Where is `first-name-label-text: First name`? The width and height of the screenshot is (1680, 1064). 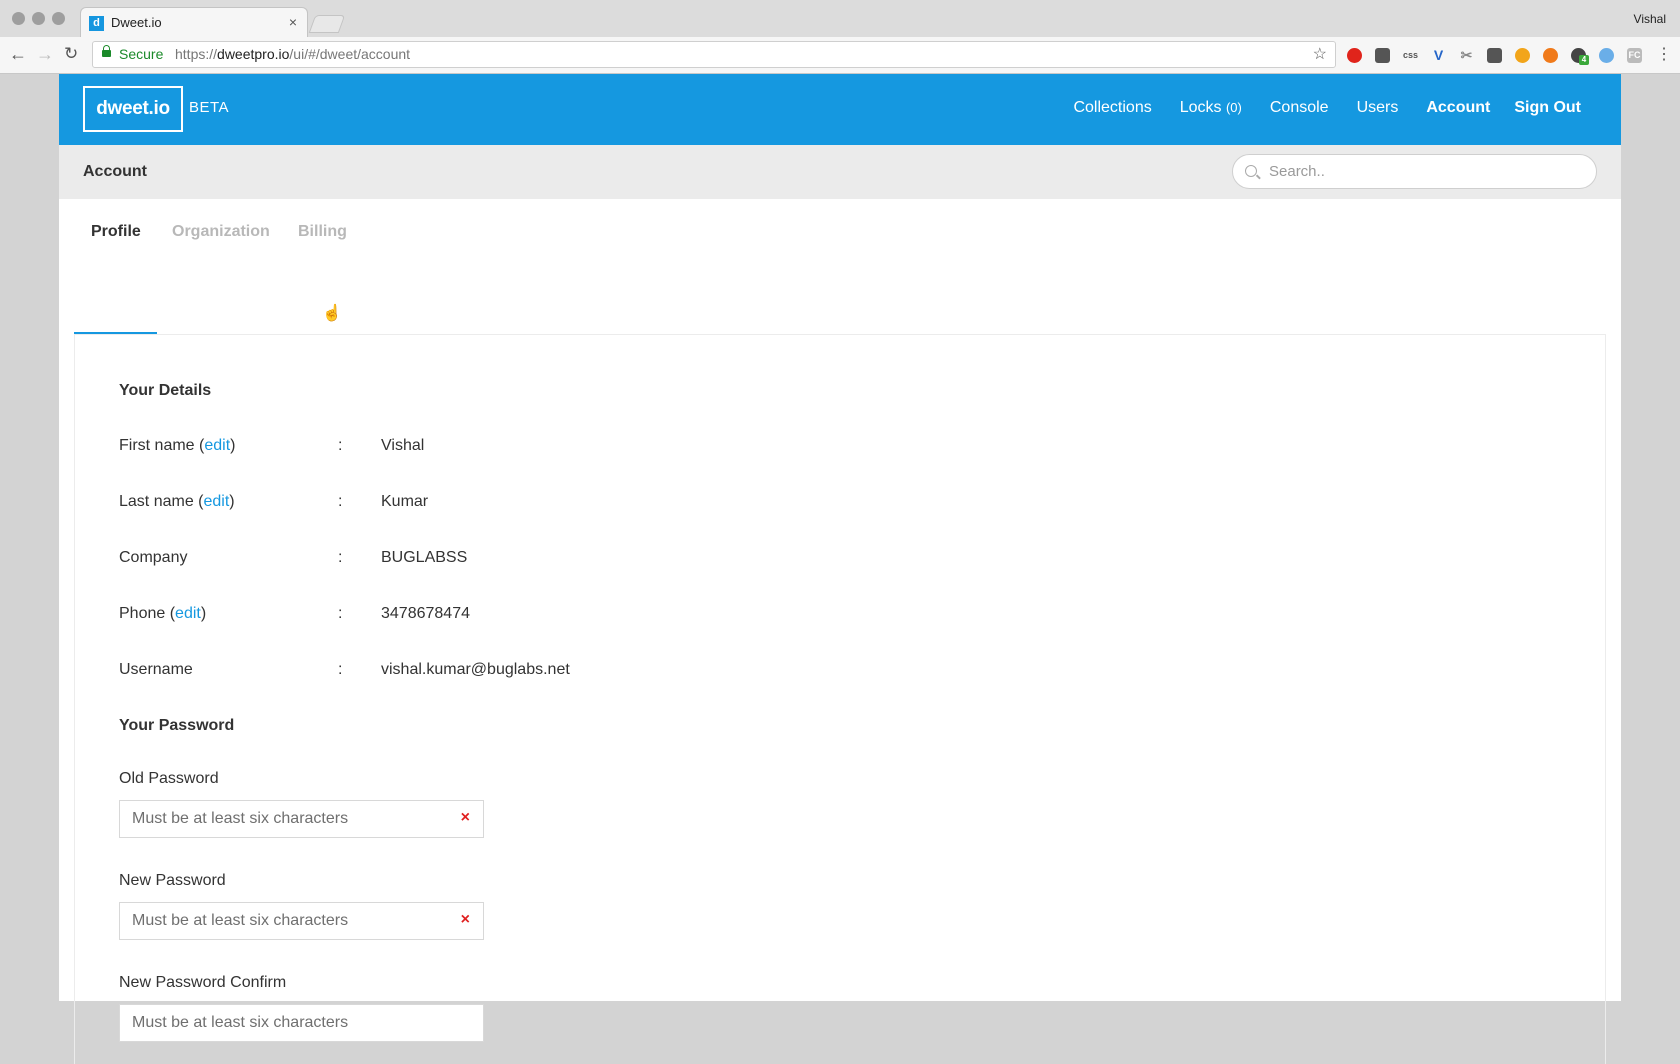 first-name-label-text: First name is located at coordinates (157, 445).